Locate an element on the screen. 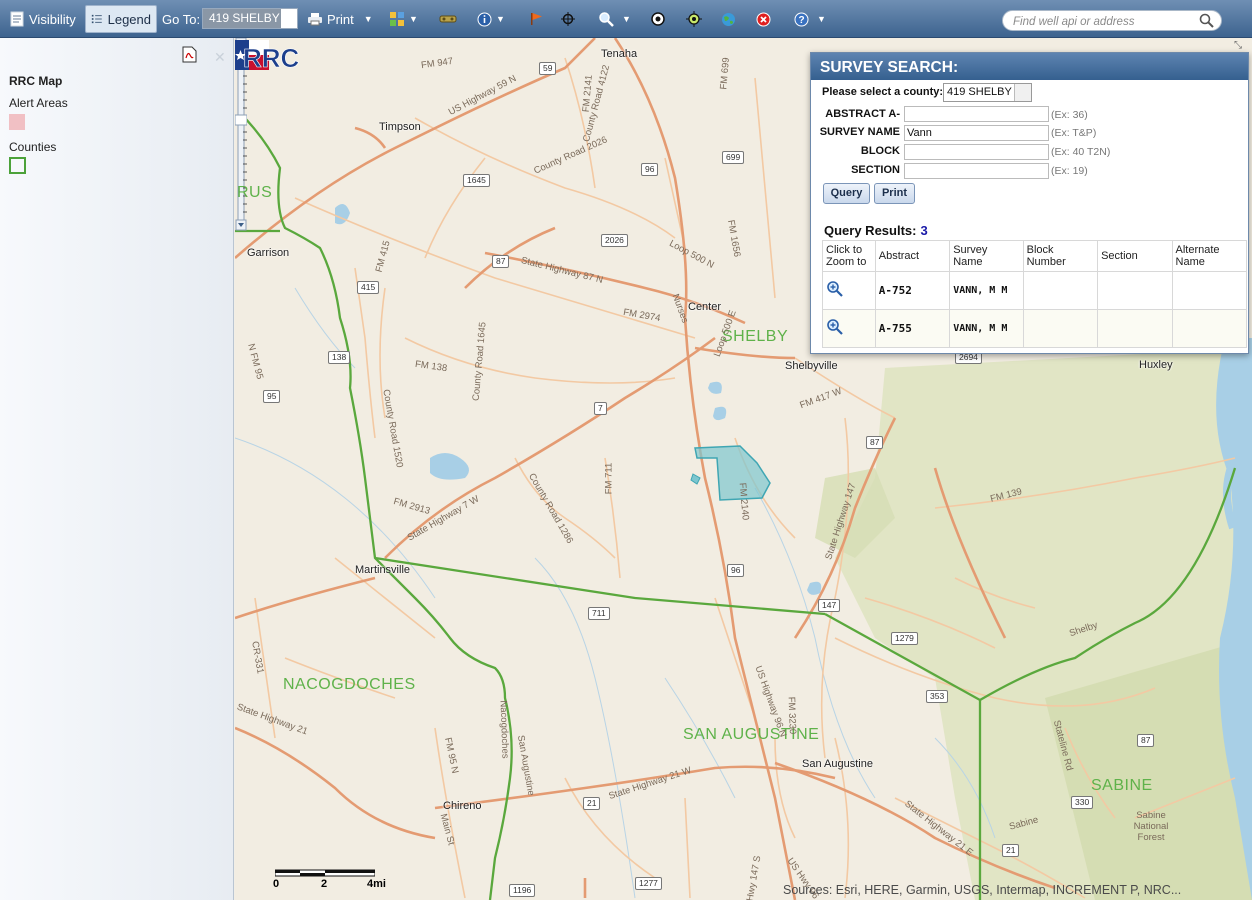 The image size is (1252, 900). full-extent-icon is located at coordinates (658, 19).